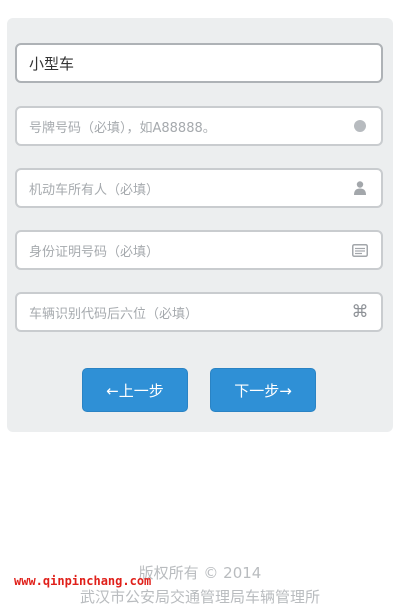 The width and height of the screenshot is (400, 605). Describe the element at coordinates (360, 188) in the screenshot. I see `user-icon` at that location.